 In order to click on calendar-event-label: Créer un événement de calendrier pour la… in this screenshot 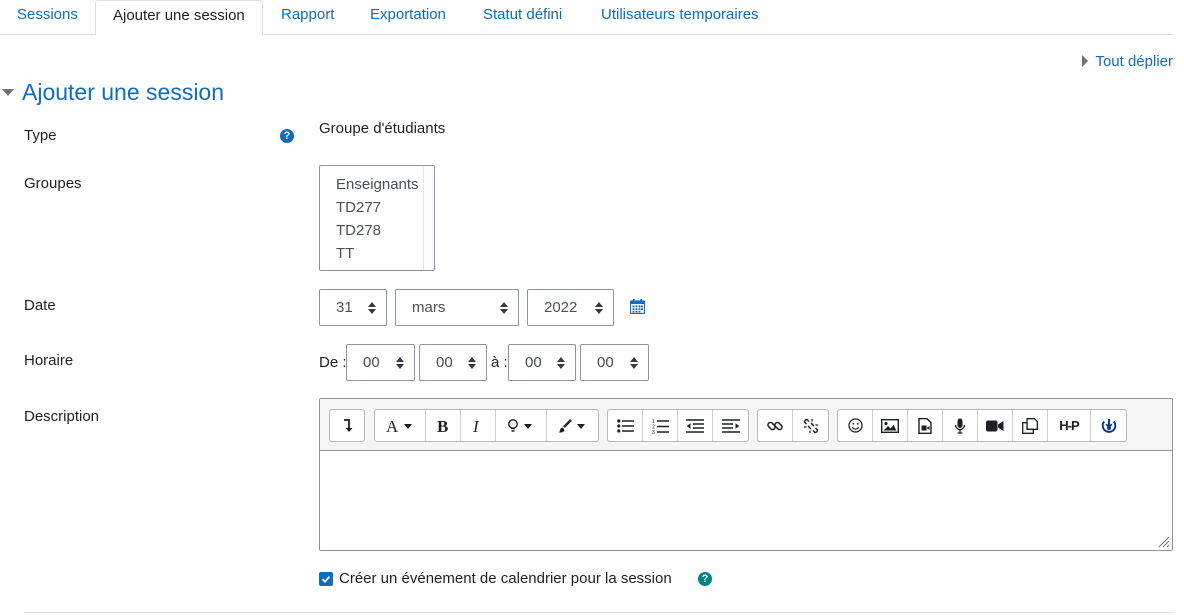, I will do `click(505, 578)`.